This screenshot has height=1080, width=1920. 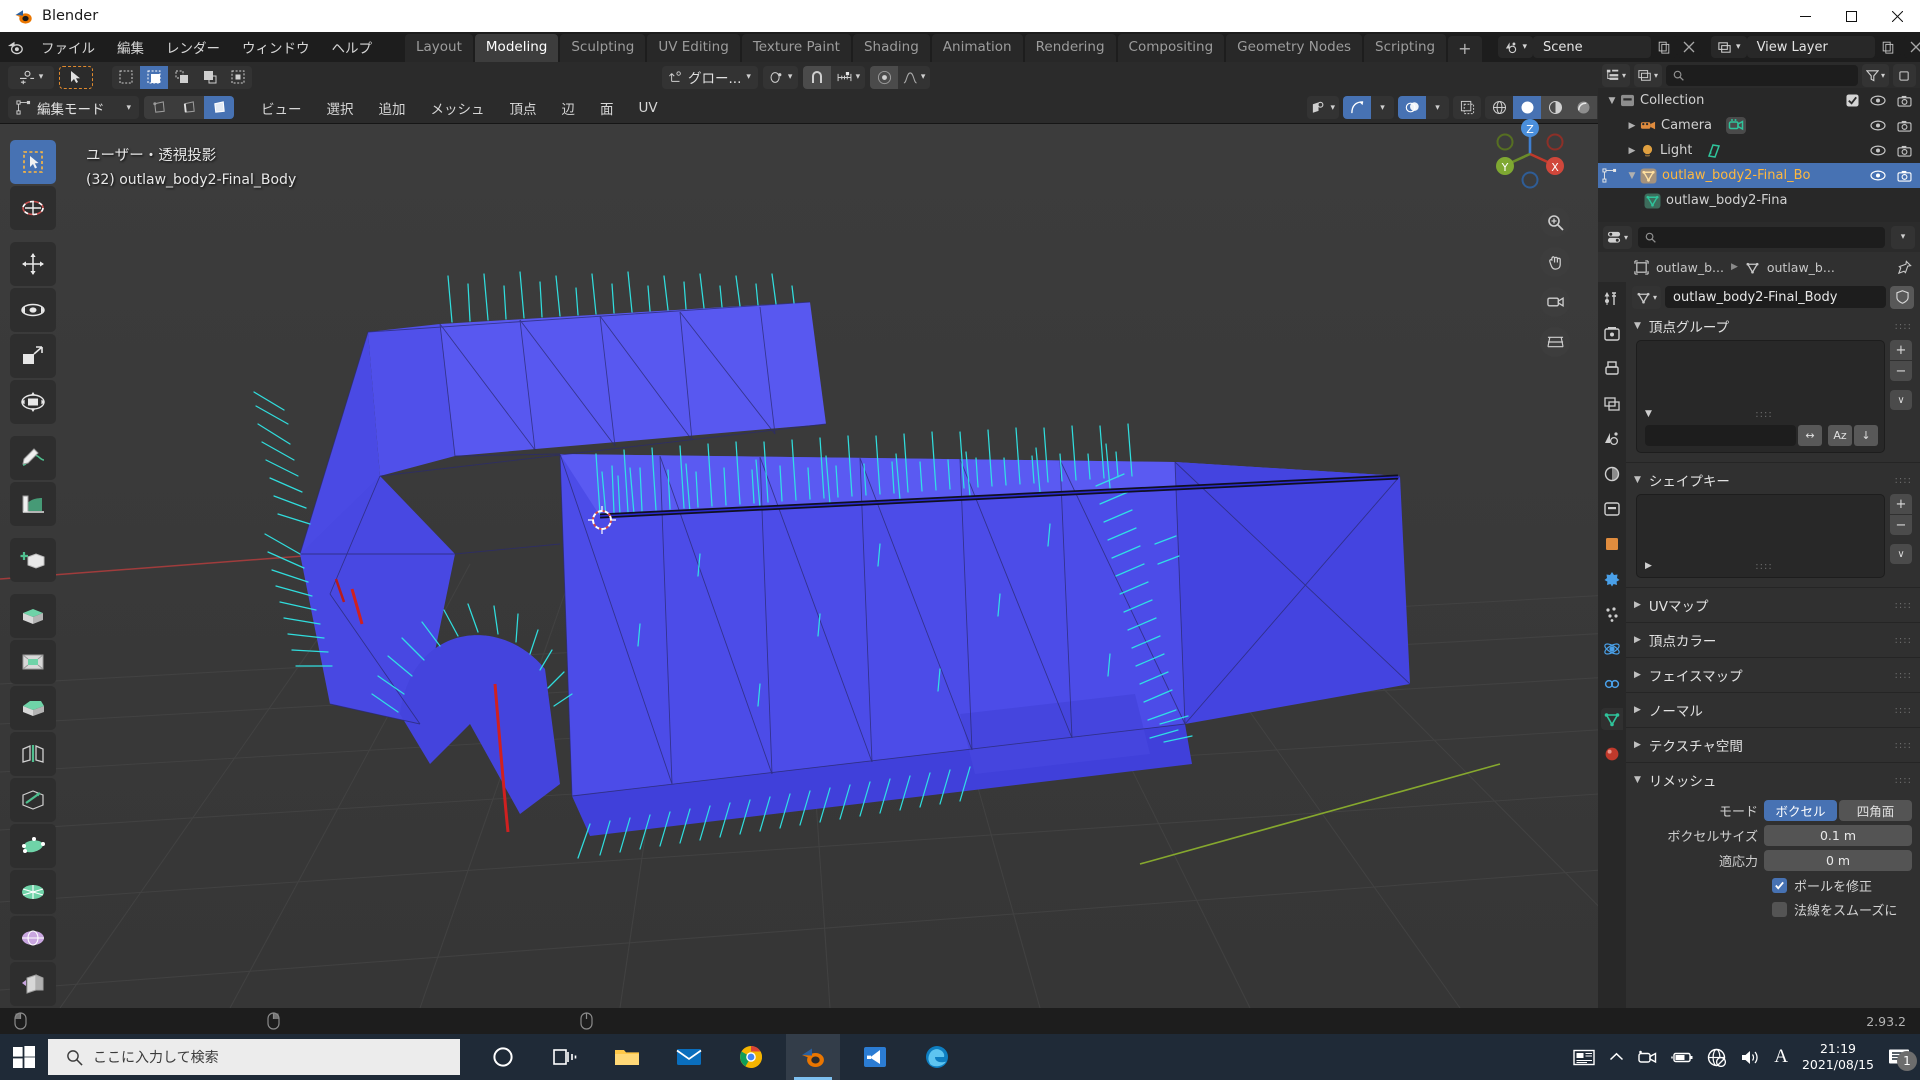 I want to click on snap-mode-selector: ▾, so click(x=848, y=77).